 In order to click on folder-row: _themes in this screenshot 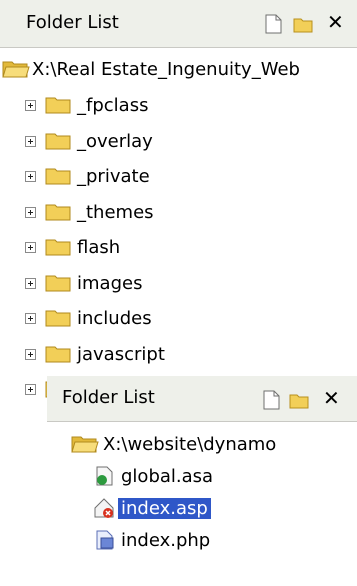, I will do `click(178, 213)`.